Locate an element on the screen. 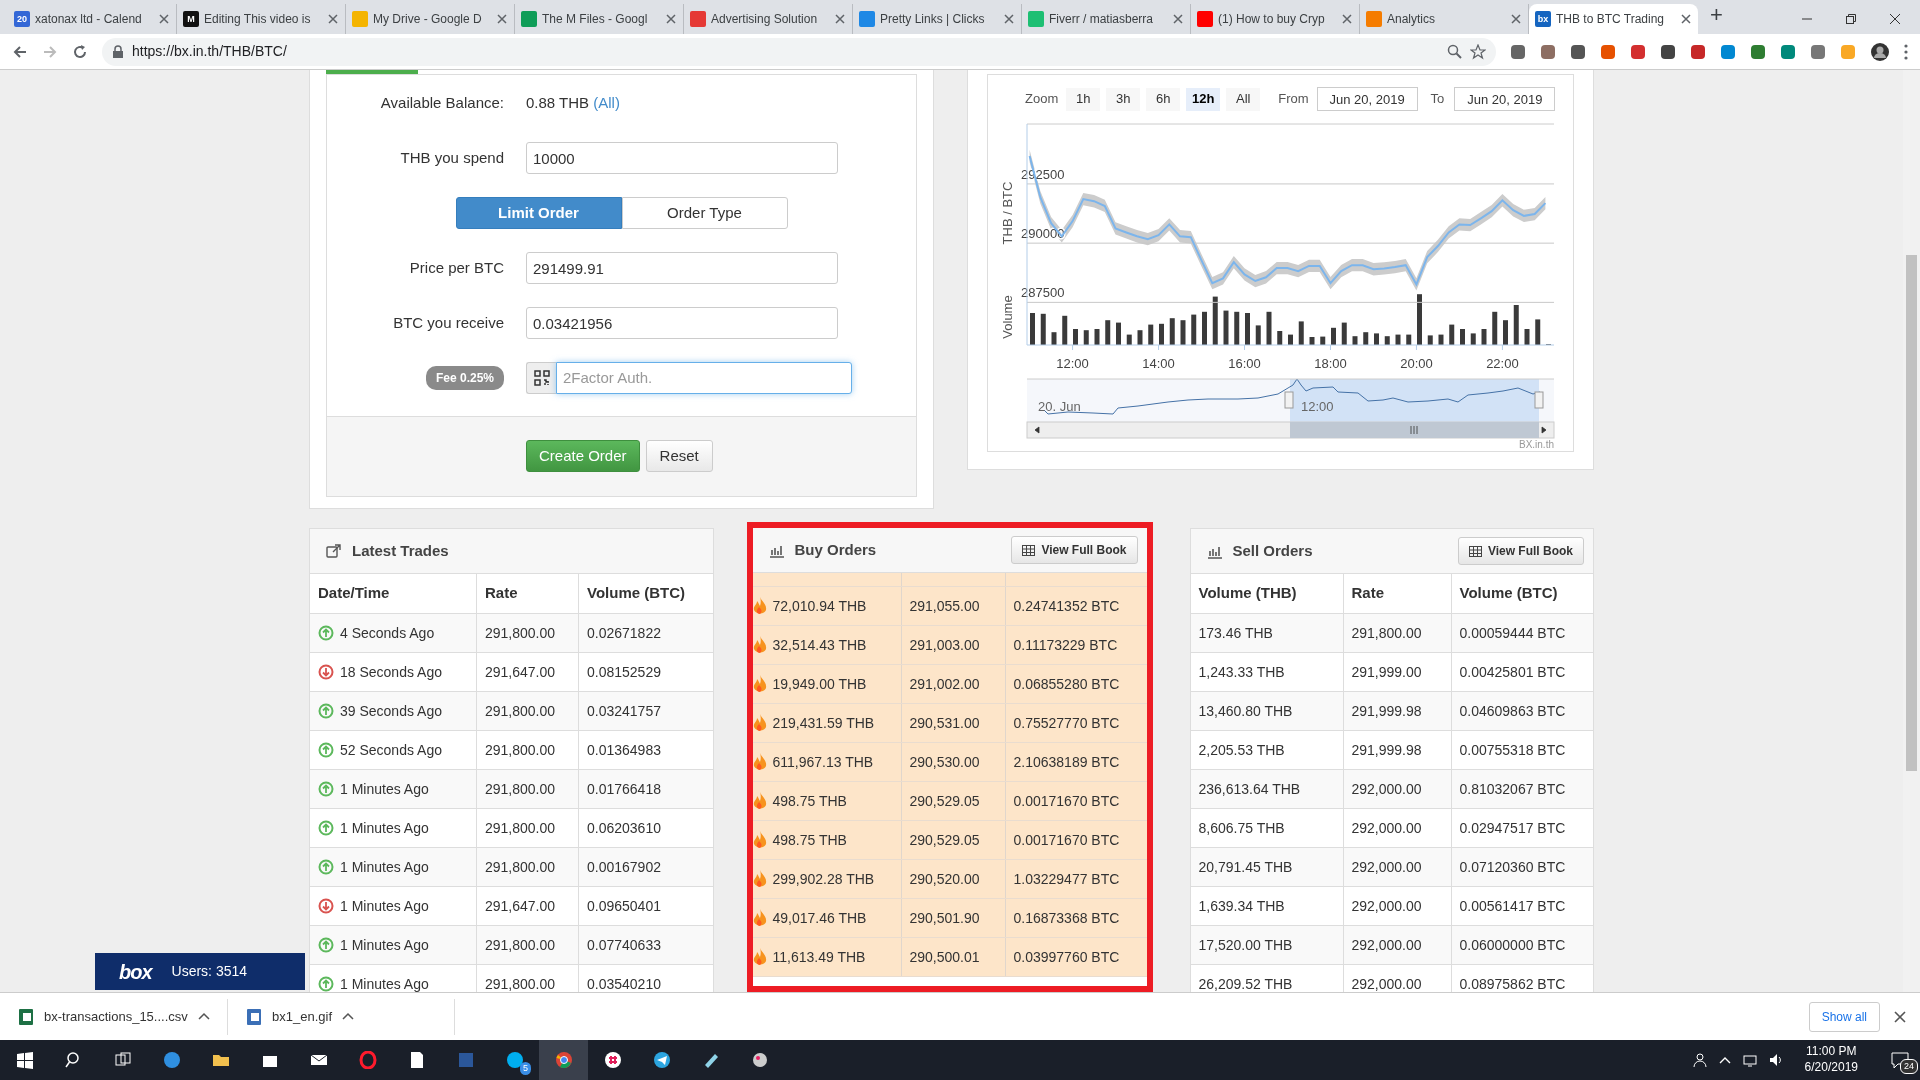 The width and height of the screenshot is (1920, 1080). receive-field: 0.03421956 is located at coordinates (682, 323).